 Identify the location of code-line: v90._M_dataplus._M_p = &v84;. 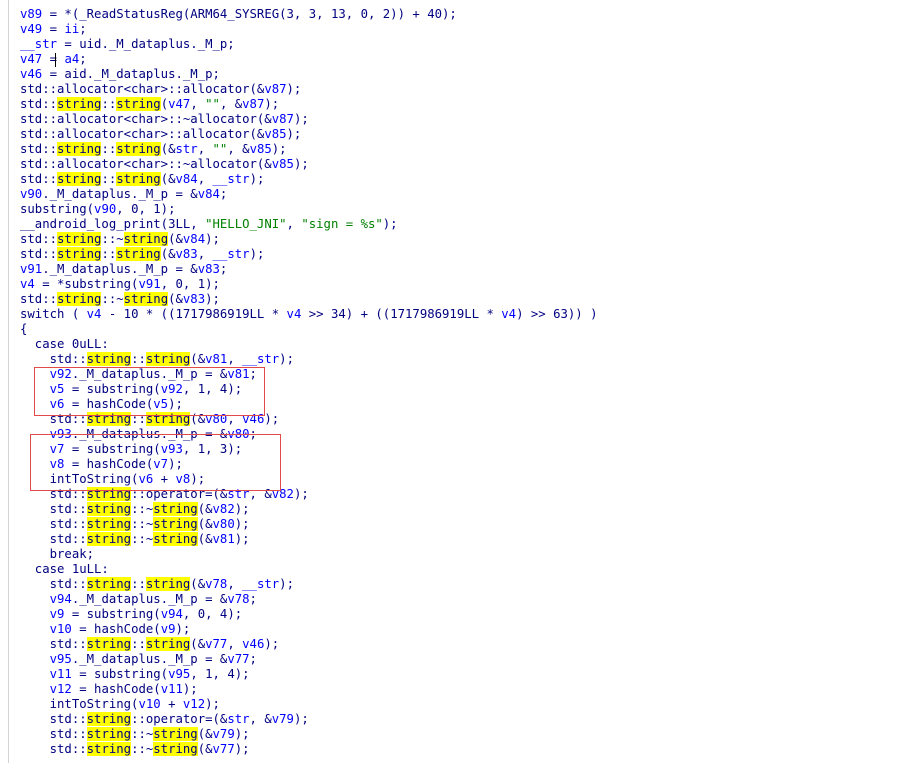
(309, 194).